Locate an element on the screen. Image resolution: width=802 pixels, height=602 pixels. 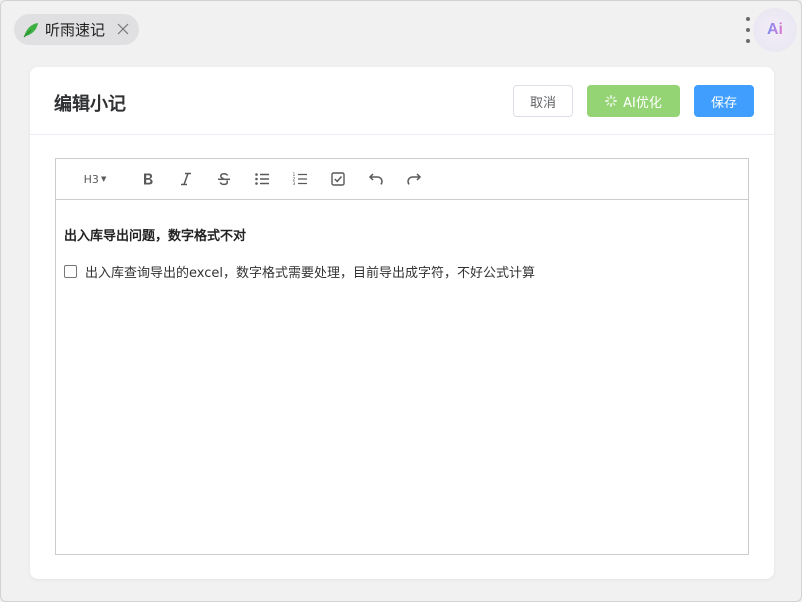
editor-toolbar: H3 ▼ 123 is located at coordinates (402, 179).